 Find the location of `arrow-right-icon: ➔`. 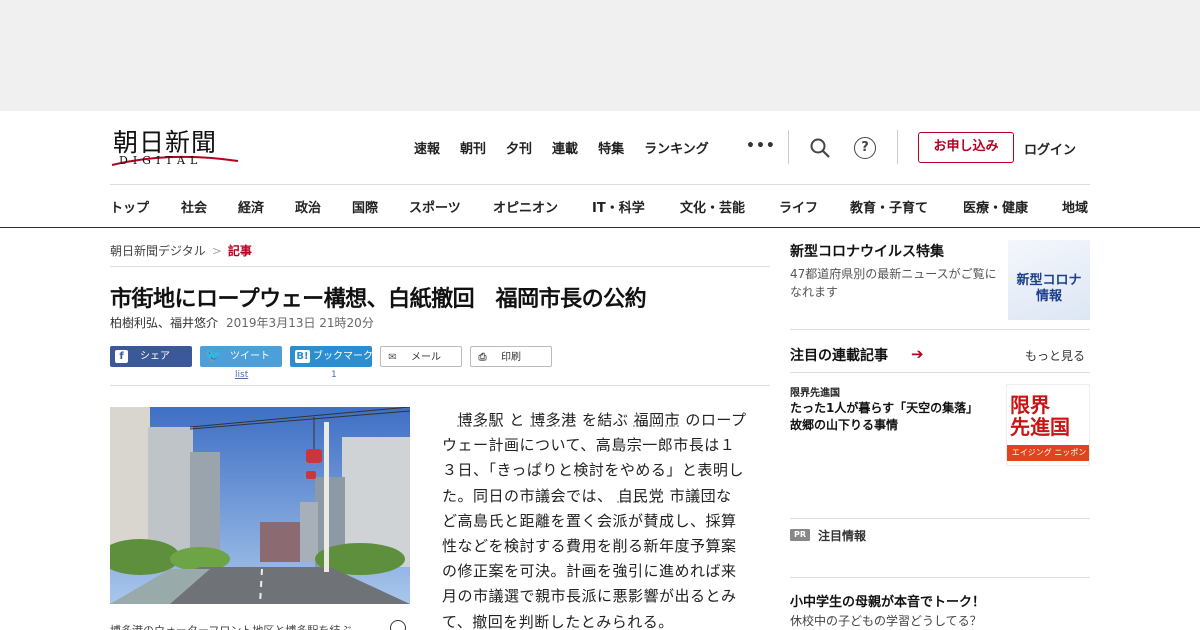

arrow-right-icon: ➔ is located at coordinates (917, 354).